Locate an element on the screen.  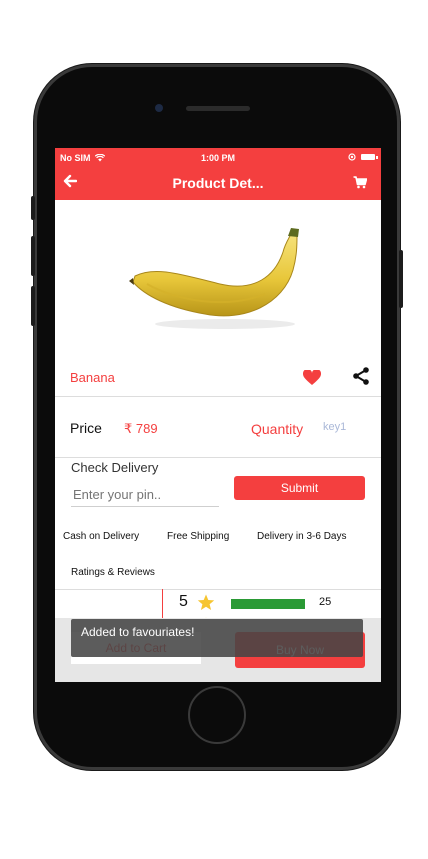
volume-up-button is located at coordinates (33, 256).